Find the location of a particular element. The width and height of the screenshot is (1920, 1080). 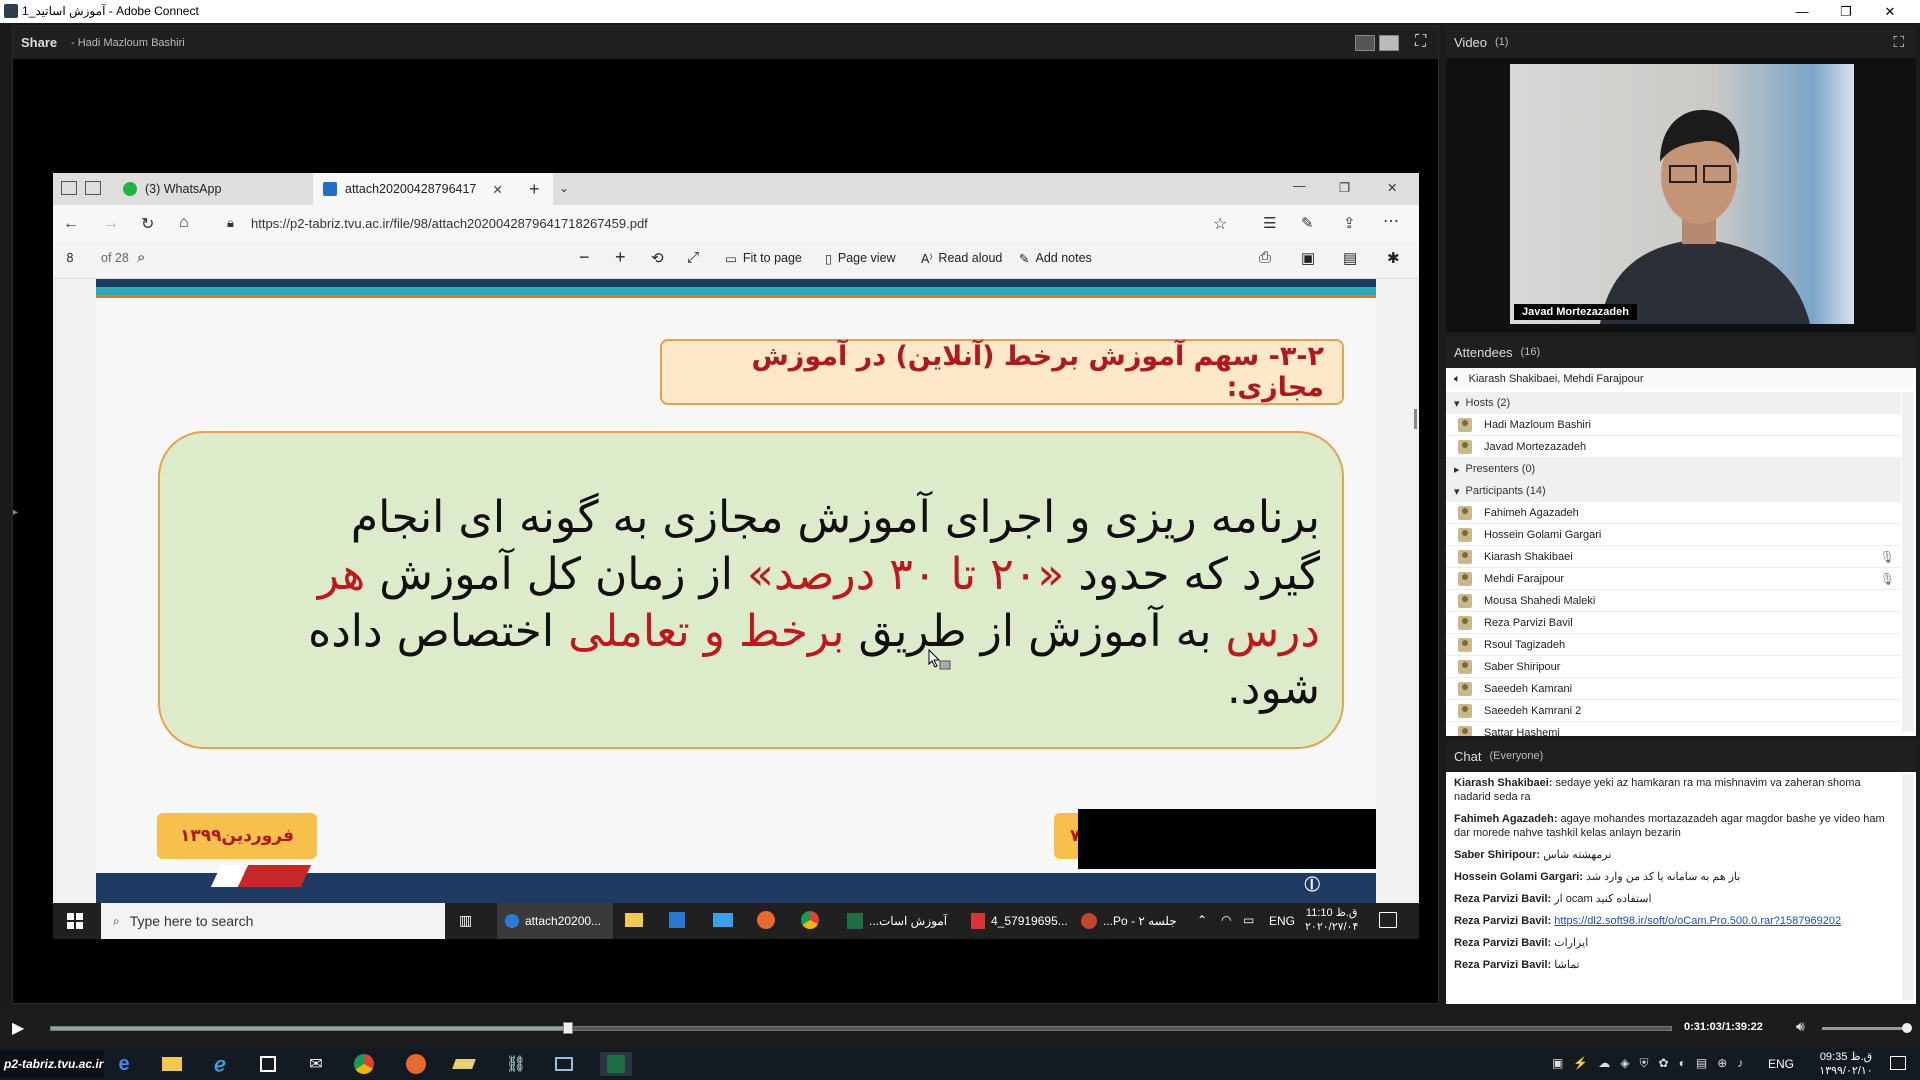

save-icon: ▣ is located at coordinates (1308, 258).